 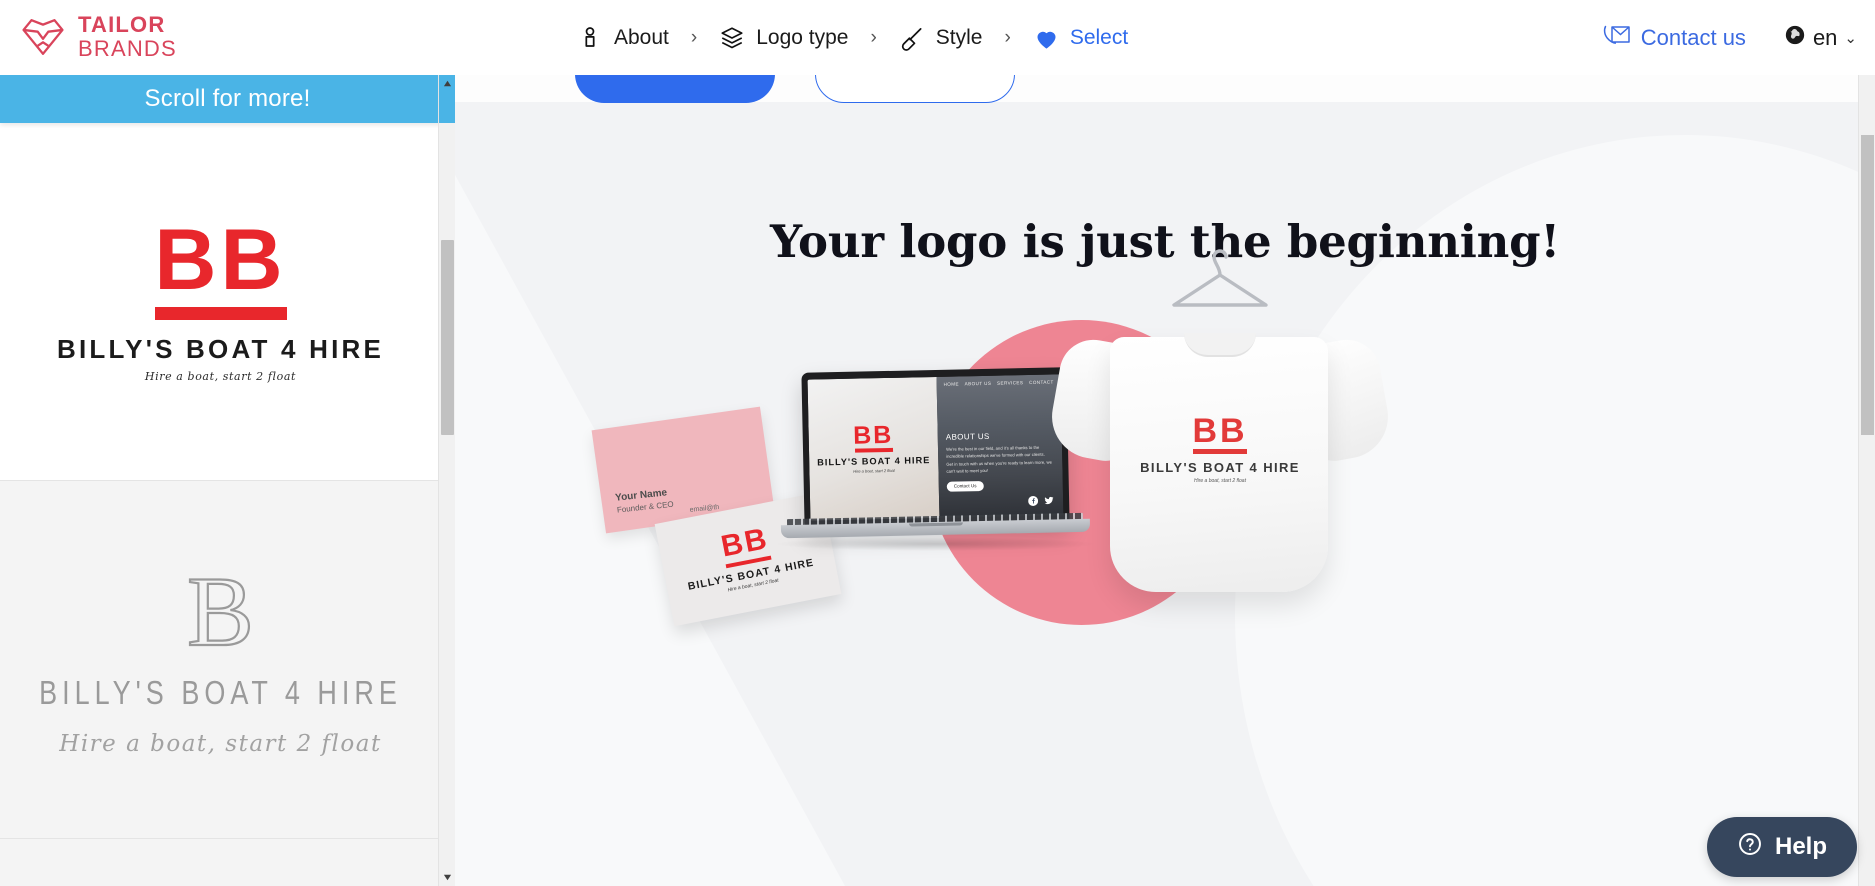 What do you see at coordinates (220, 611) in the screenshot?
I see `logo-monogram-2: B` at bounding box center [220, 611].